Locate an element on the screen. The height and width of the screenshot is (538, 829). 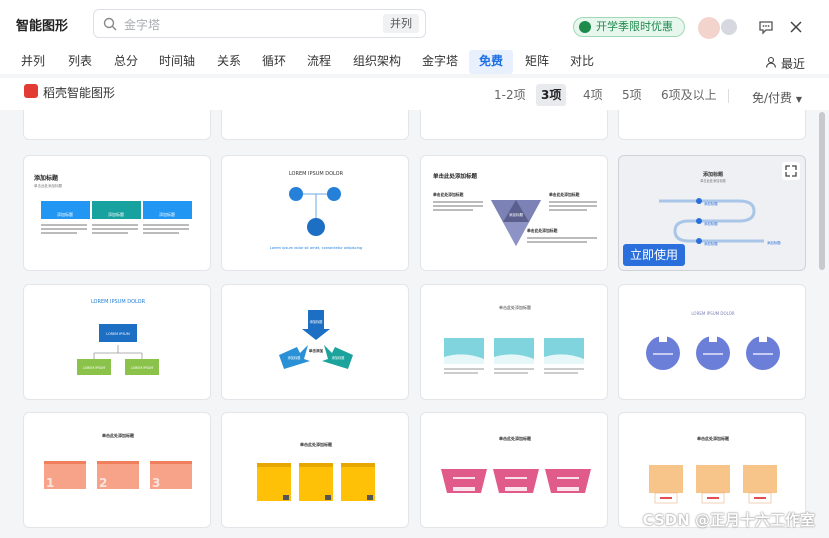
promo-badge: 开学季限时优惠 is located at coordinates (629, 27).